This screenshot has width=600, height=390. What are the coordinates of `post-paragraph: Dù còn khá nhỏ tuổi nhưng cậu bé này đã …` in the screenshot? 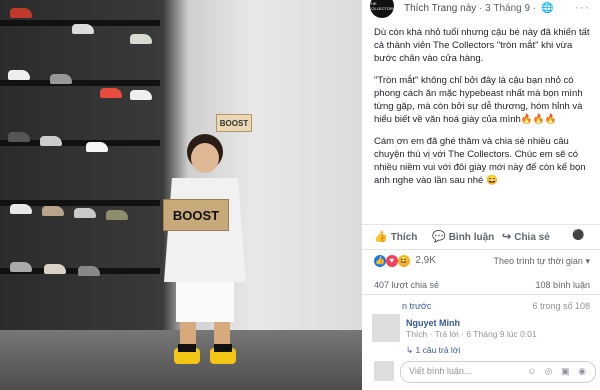 It's located at (482, 45).